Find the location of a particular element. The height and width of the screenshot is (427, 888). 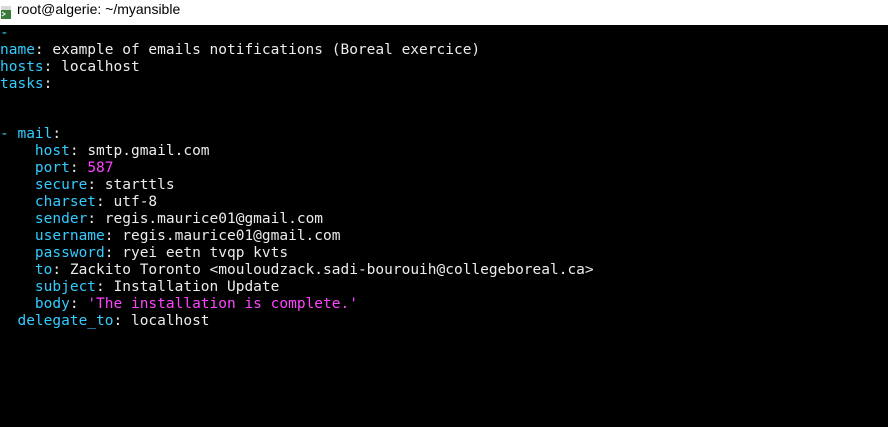

yaml-key: charset is located at coordinates (65, 202).